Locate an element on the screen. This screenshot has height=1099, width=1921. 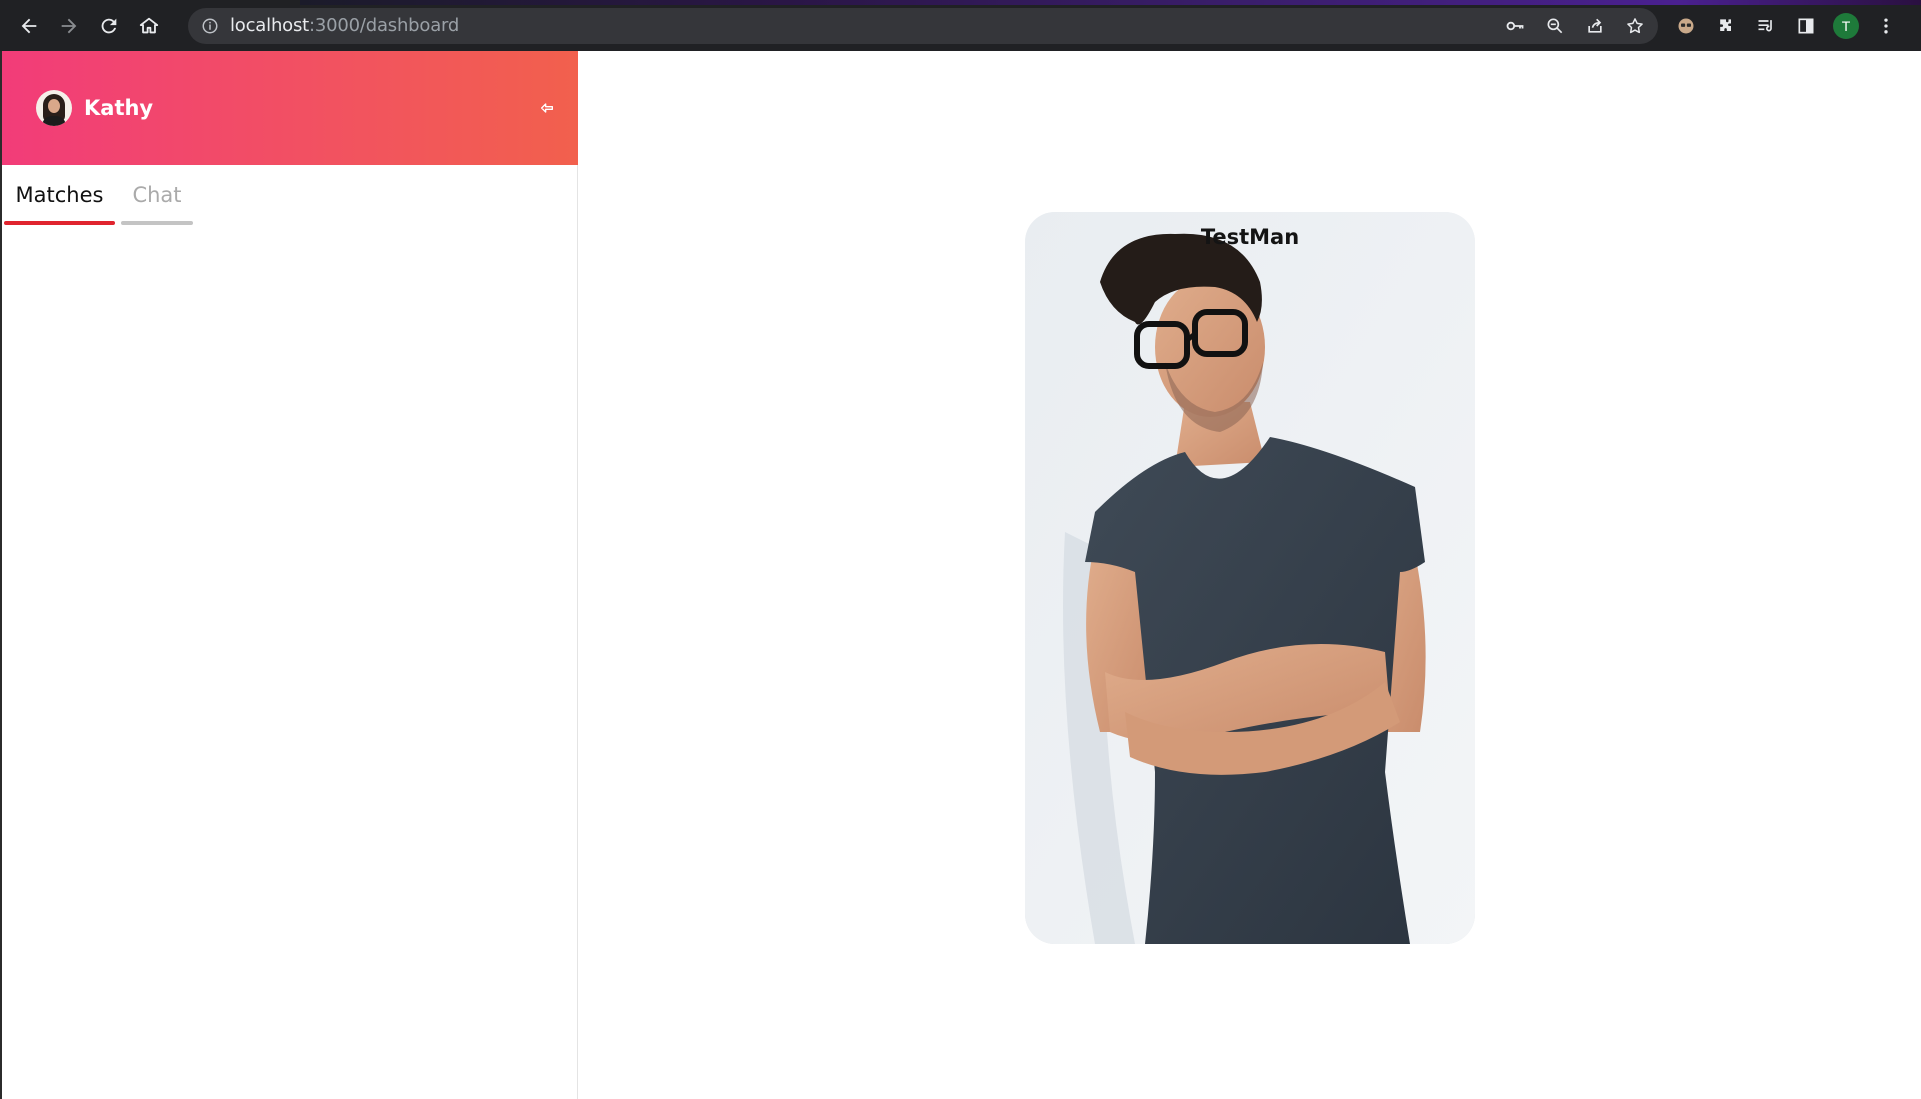
share-icon is located at coordinates (1595, 26).